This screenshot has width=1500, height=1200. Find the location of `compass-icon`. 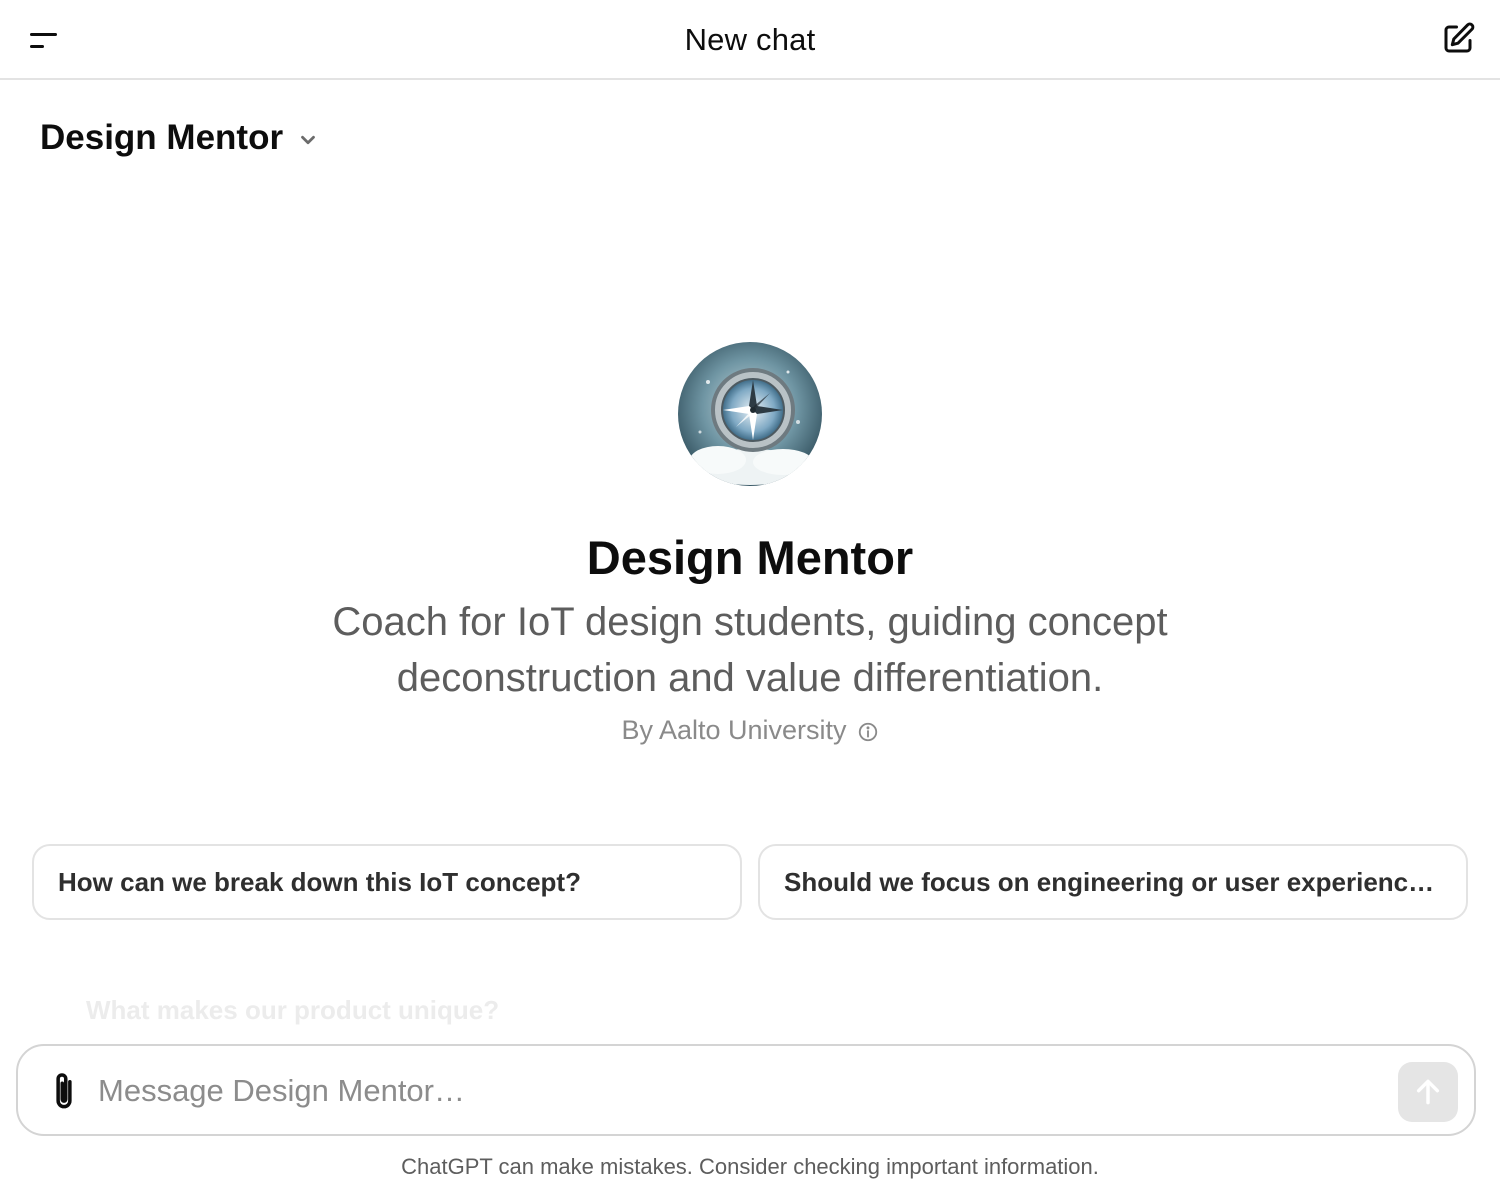

compass-icon is located at coordinates (750, 414).